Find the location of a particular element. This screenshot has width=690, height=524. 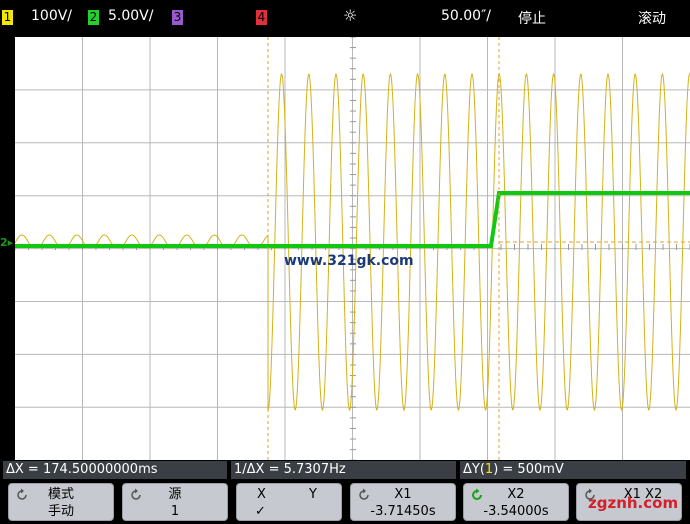

channel-3-badge: 3 is located at coordinates (177, 17).